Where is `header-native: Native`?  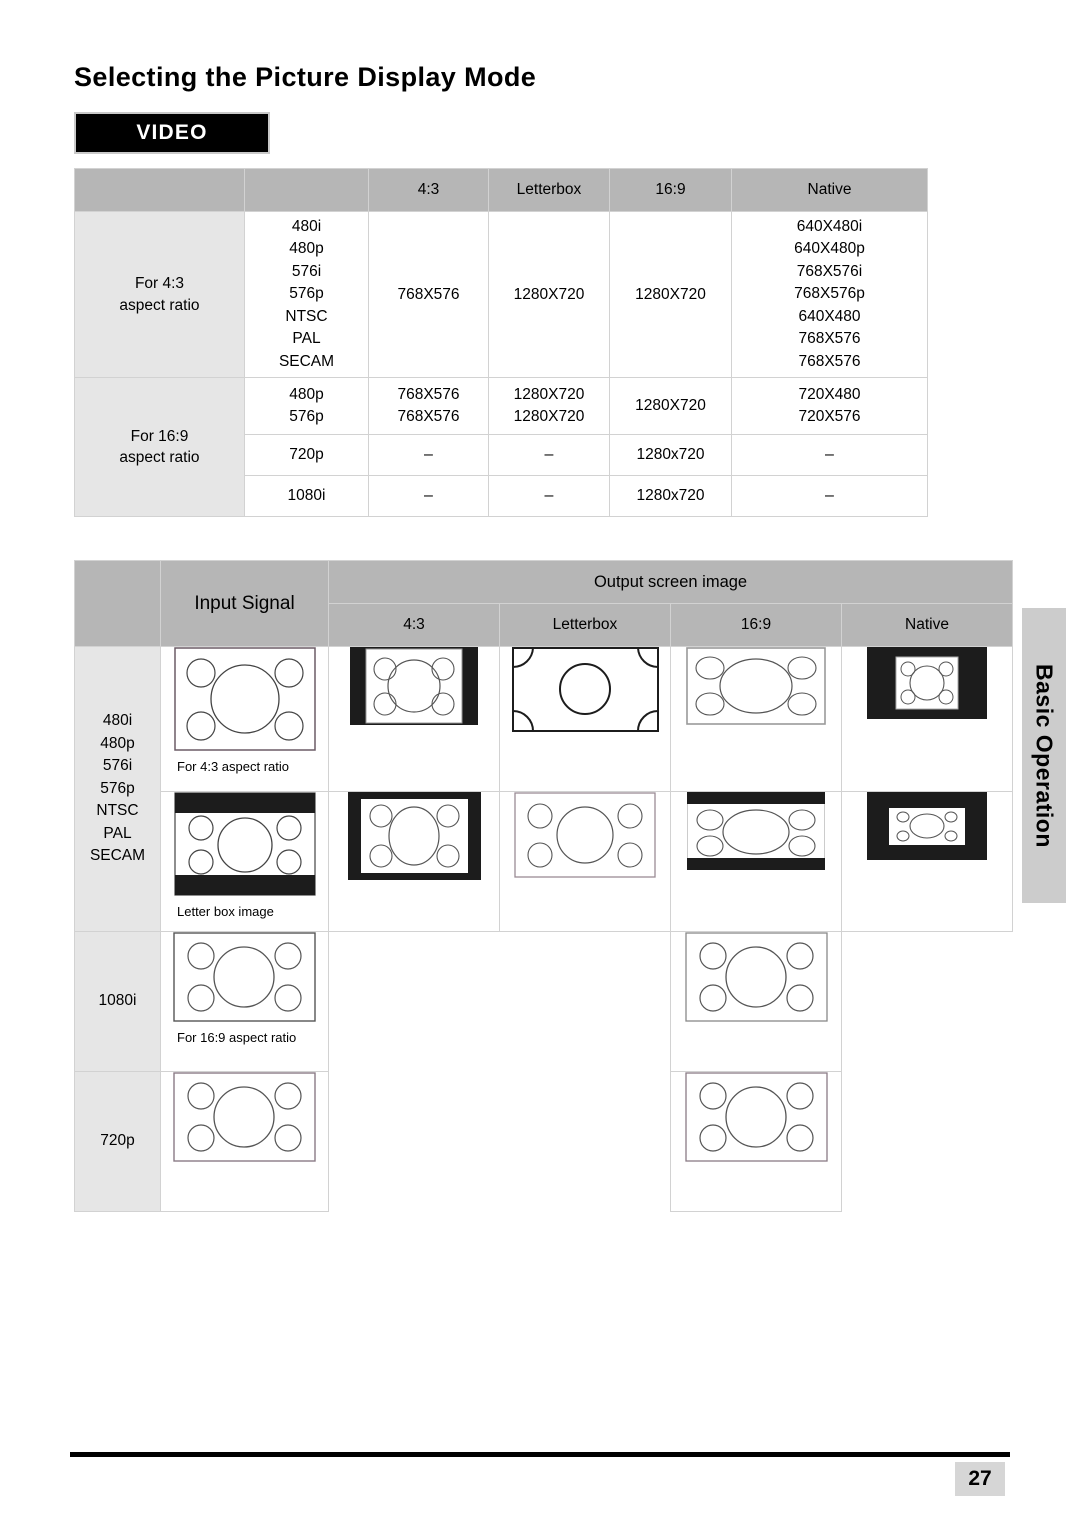
header-native: Native is located at coordinates (829, 190).